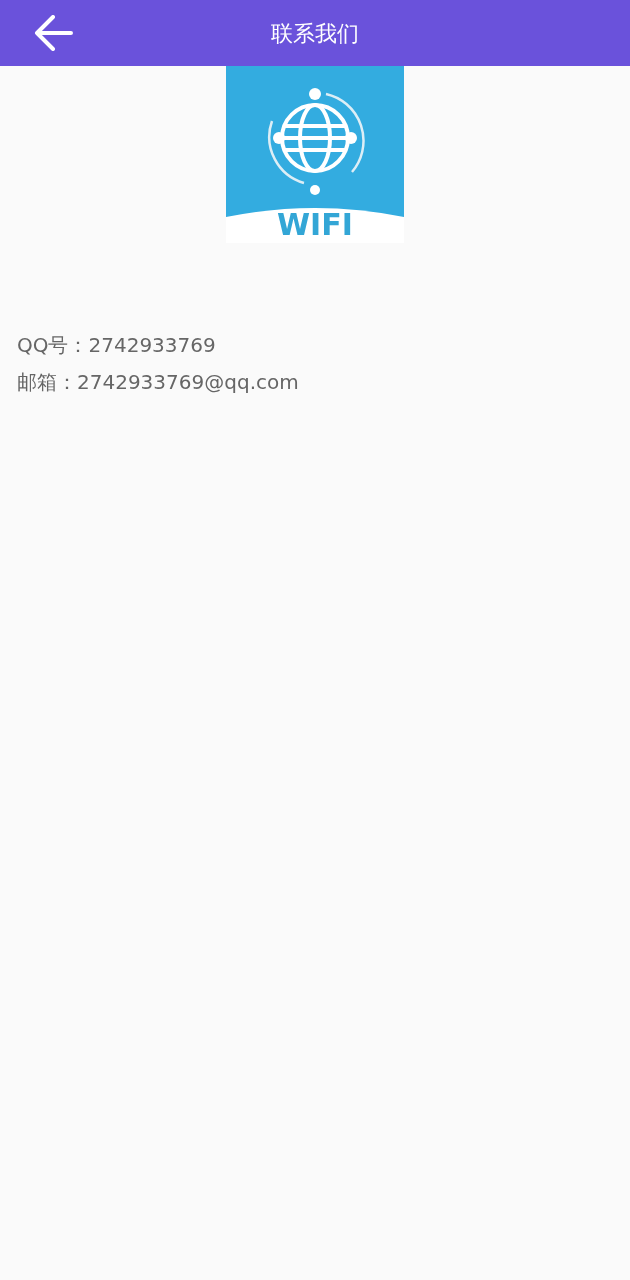 The height and width of the screenshot is (1280, 630). What do you see at coordinates (315, 33) in the screenshot?
I see `page-title: 联系我们` at bounding box center [315, 33].